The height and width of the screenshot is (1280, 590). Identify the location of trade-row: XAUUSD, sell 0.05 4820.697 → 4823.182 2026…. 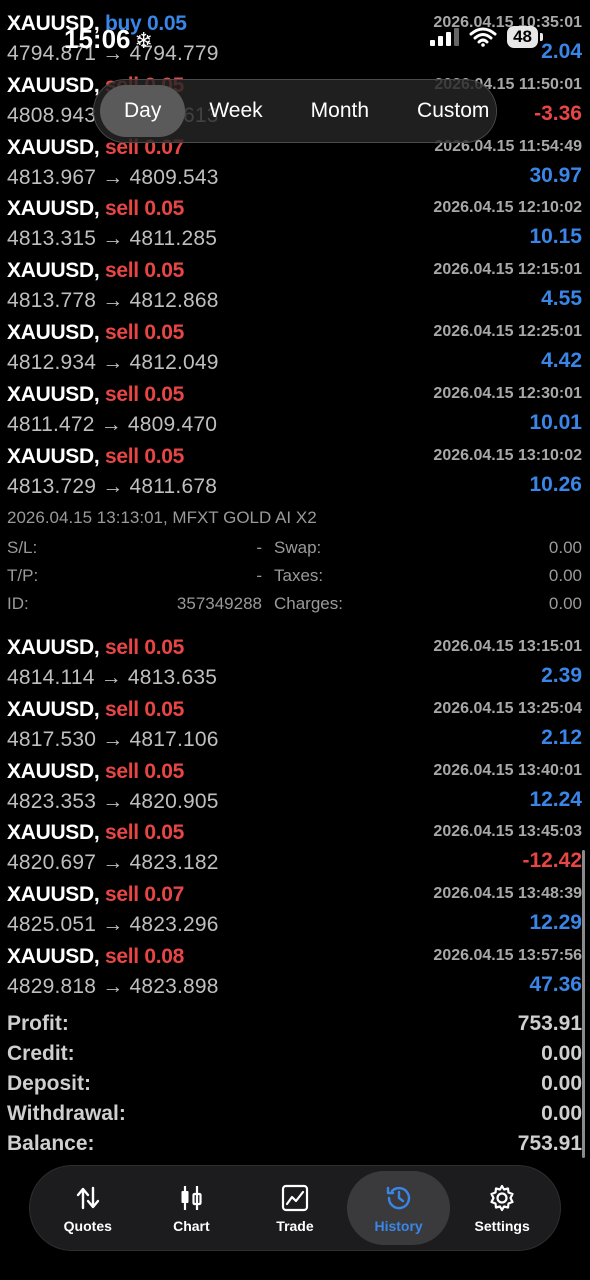
(295, 848).